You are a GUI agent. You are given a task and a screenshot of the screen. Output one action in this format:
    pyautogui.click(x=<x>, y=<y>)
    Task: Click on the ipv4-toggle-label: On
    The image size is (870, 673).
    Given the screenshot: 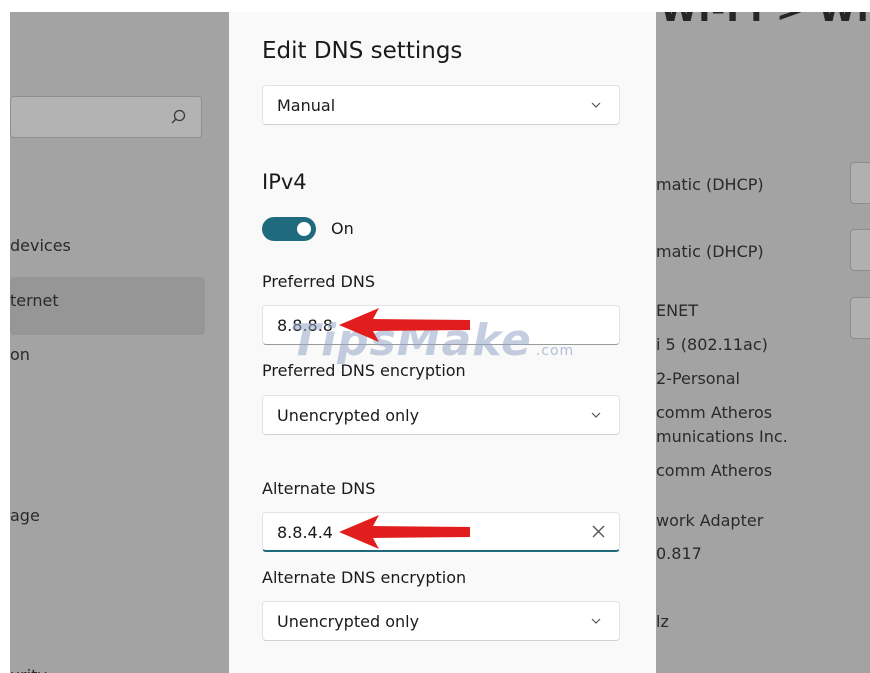 What is the action you would take?
    pyautogui.click(x=342, y=228)
    